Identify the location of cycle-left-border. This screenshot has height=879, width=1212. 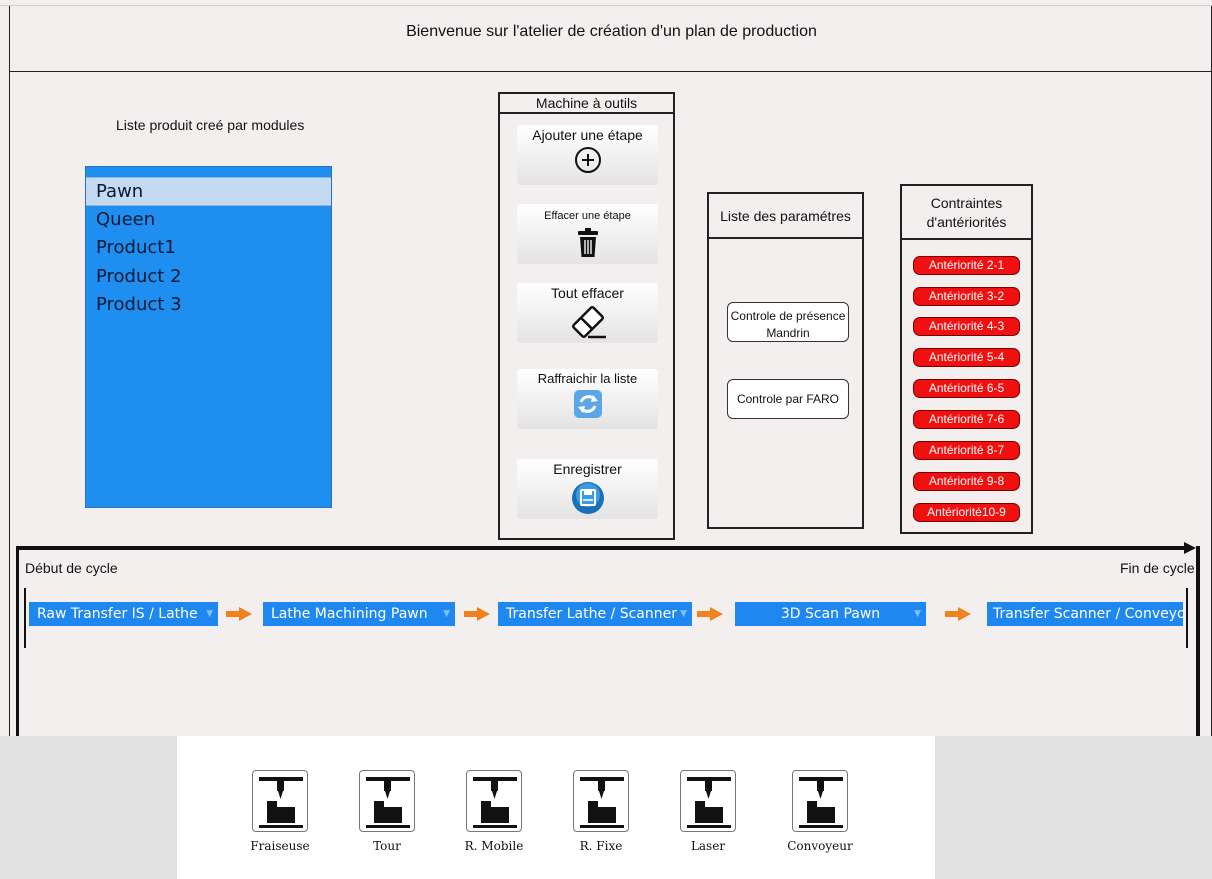
(17, 641).